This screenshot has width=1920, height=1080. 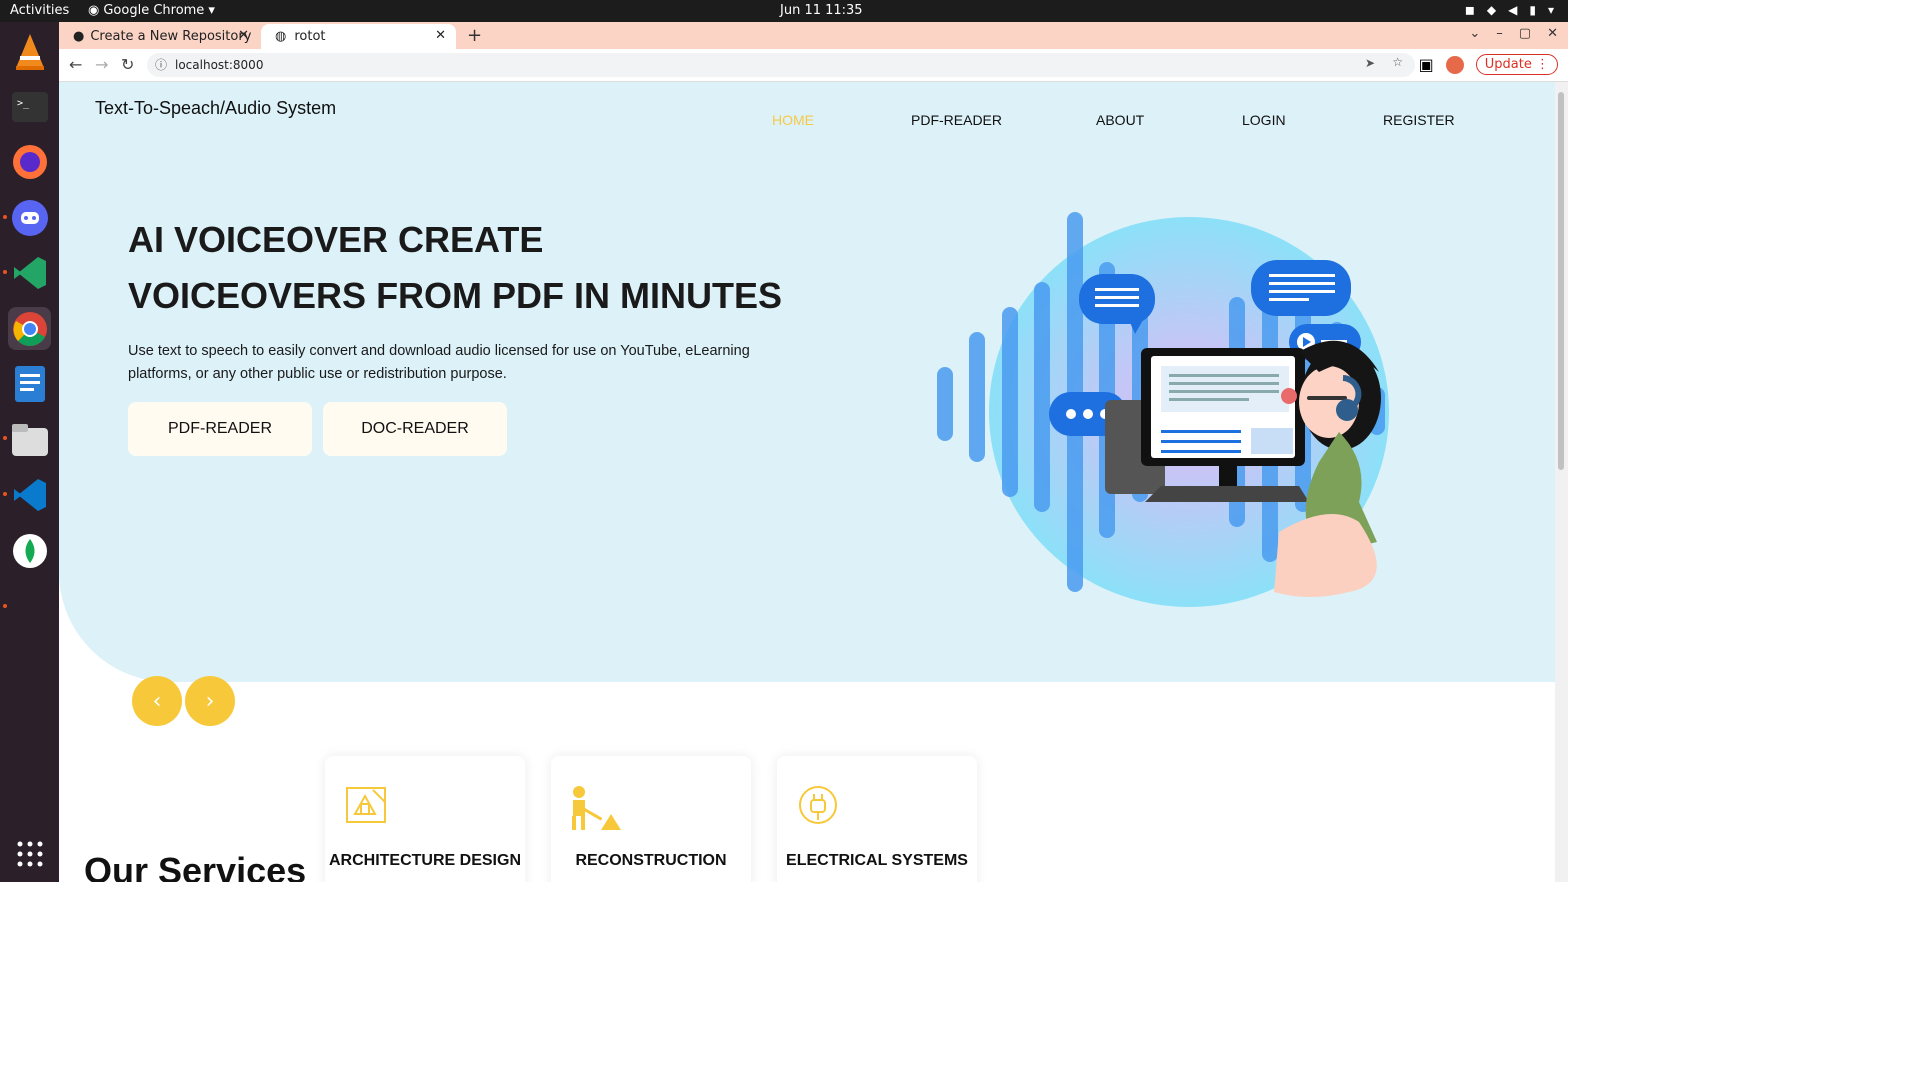 I want to click on browser-toolbar: ← → ↻ ⓘ localhost:8000 ➤ ☆ ▣ Update ⋮, so click(x=813, y=65).